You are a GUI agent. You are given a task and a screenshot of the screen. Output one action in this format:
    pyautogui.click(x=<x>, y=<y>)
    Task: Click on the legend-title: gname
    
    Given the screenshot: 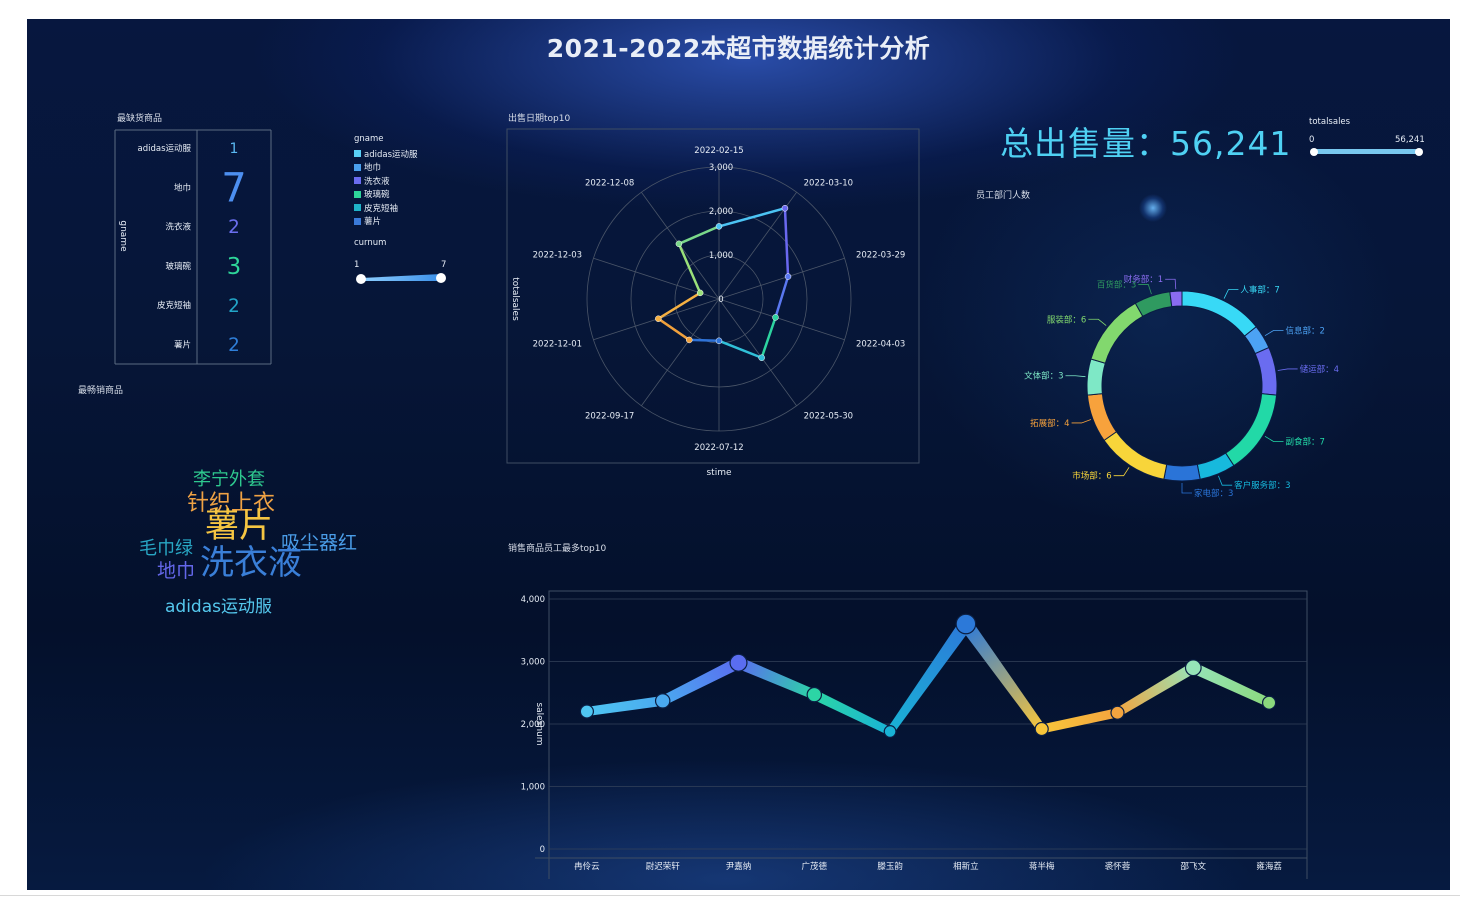 What is the action you would take?
    pyautogui.click(x=369, y=139)
    